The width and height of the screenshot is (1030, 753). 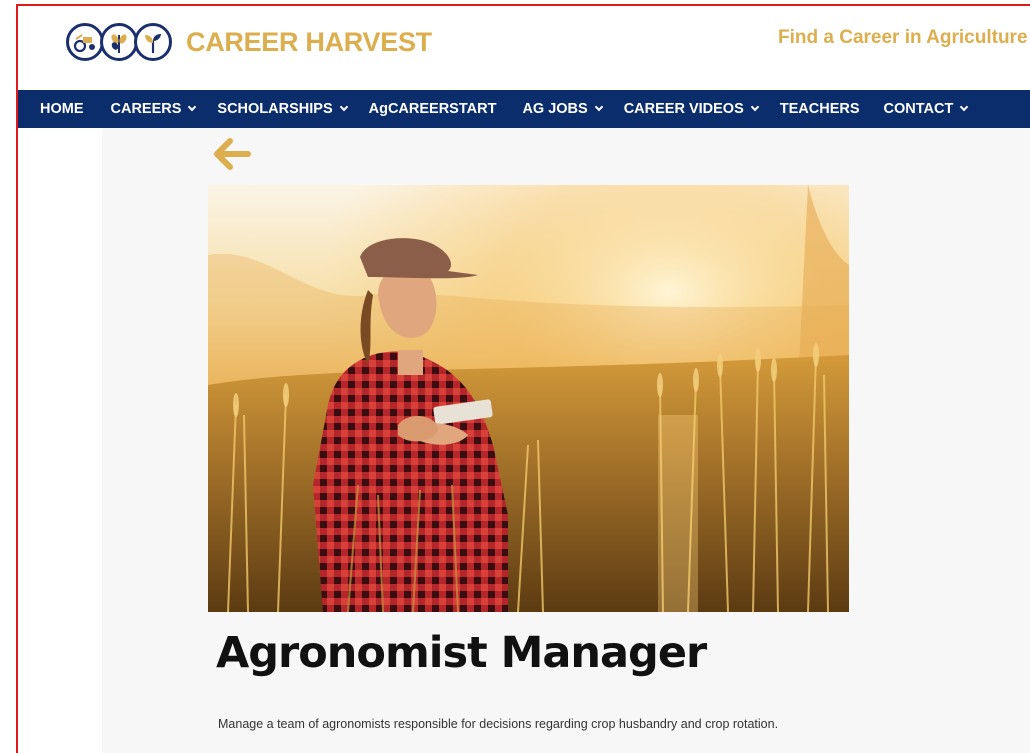 I want to click on nav-label: AgCAREERSTART, so click(x=432, y=109).